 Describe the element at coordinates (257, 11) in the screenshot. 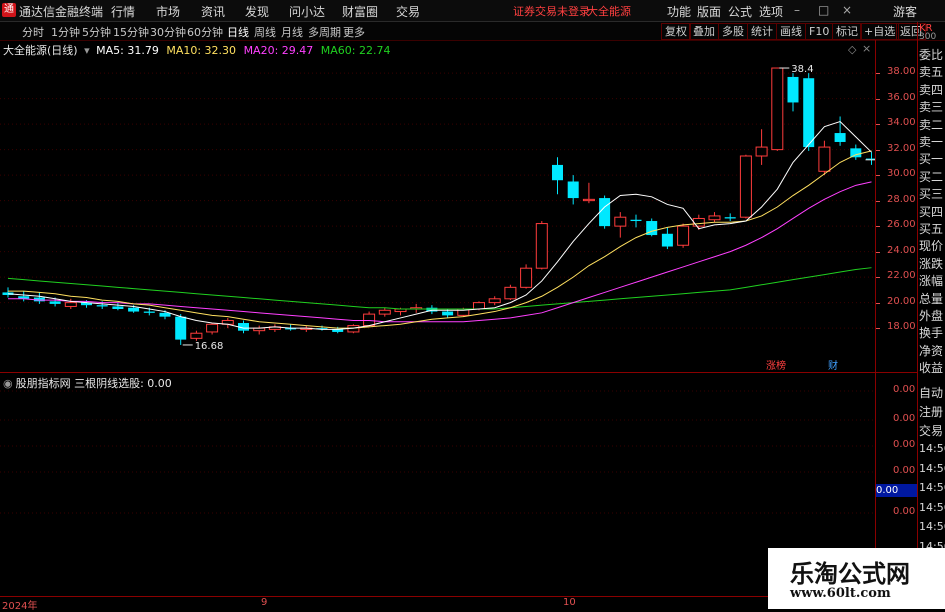

I see `menu-discover: 发现` at that location.